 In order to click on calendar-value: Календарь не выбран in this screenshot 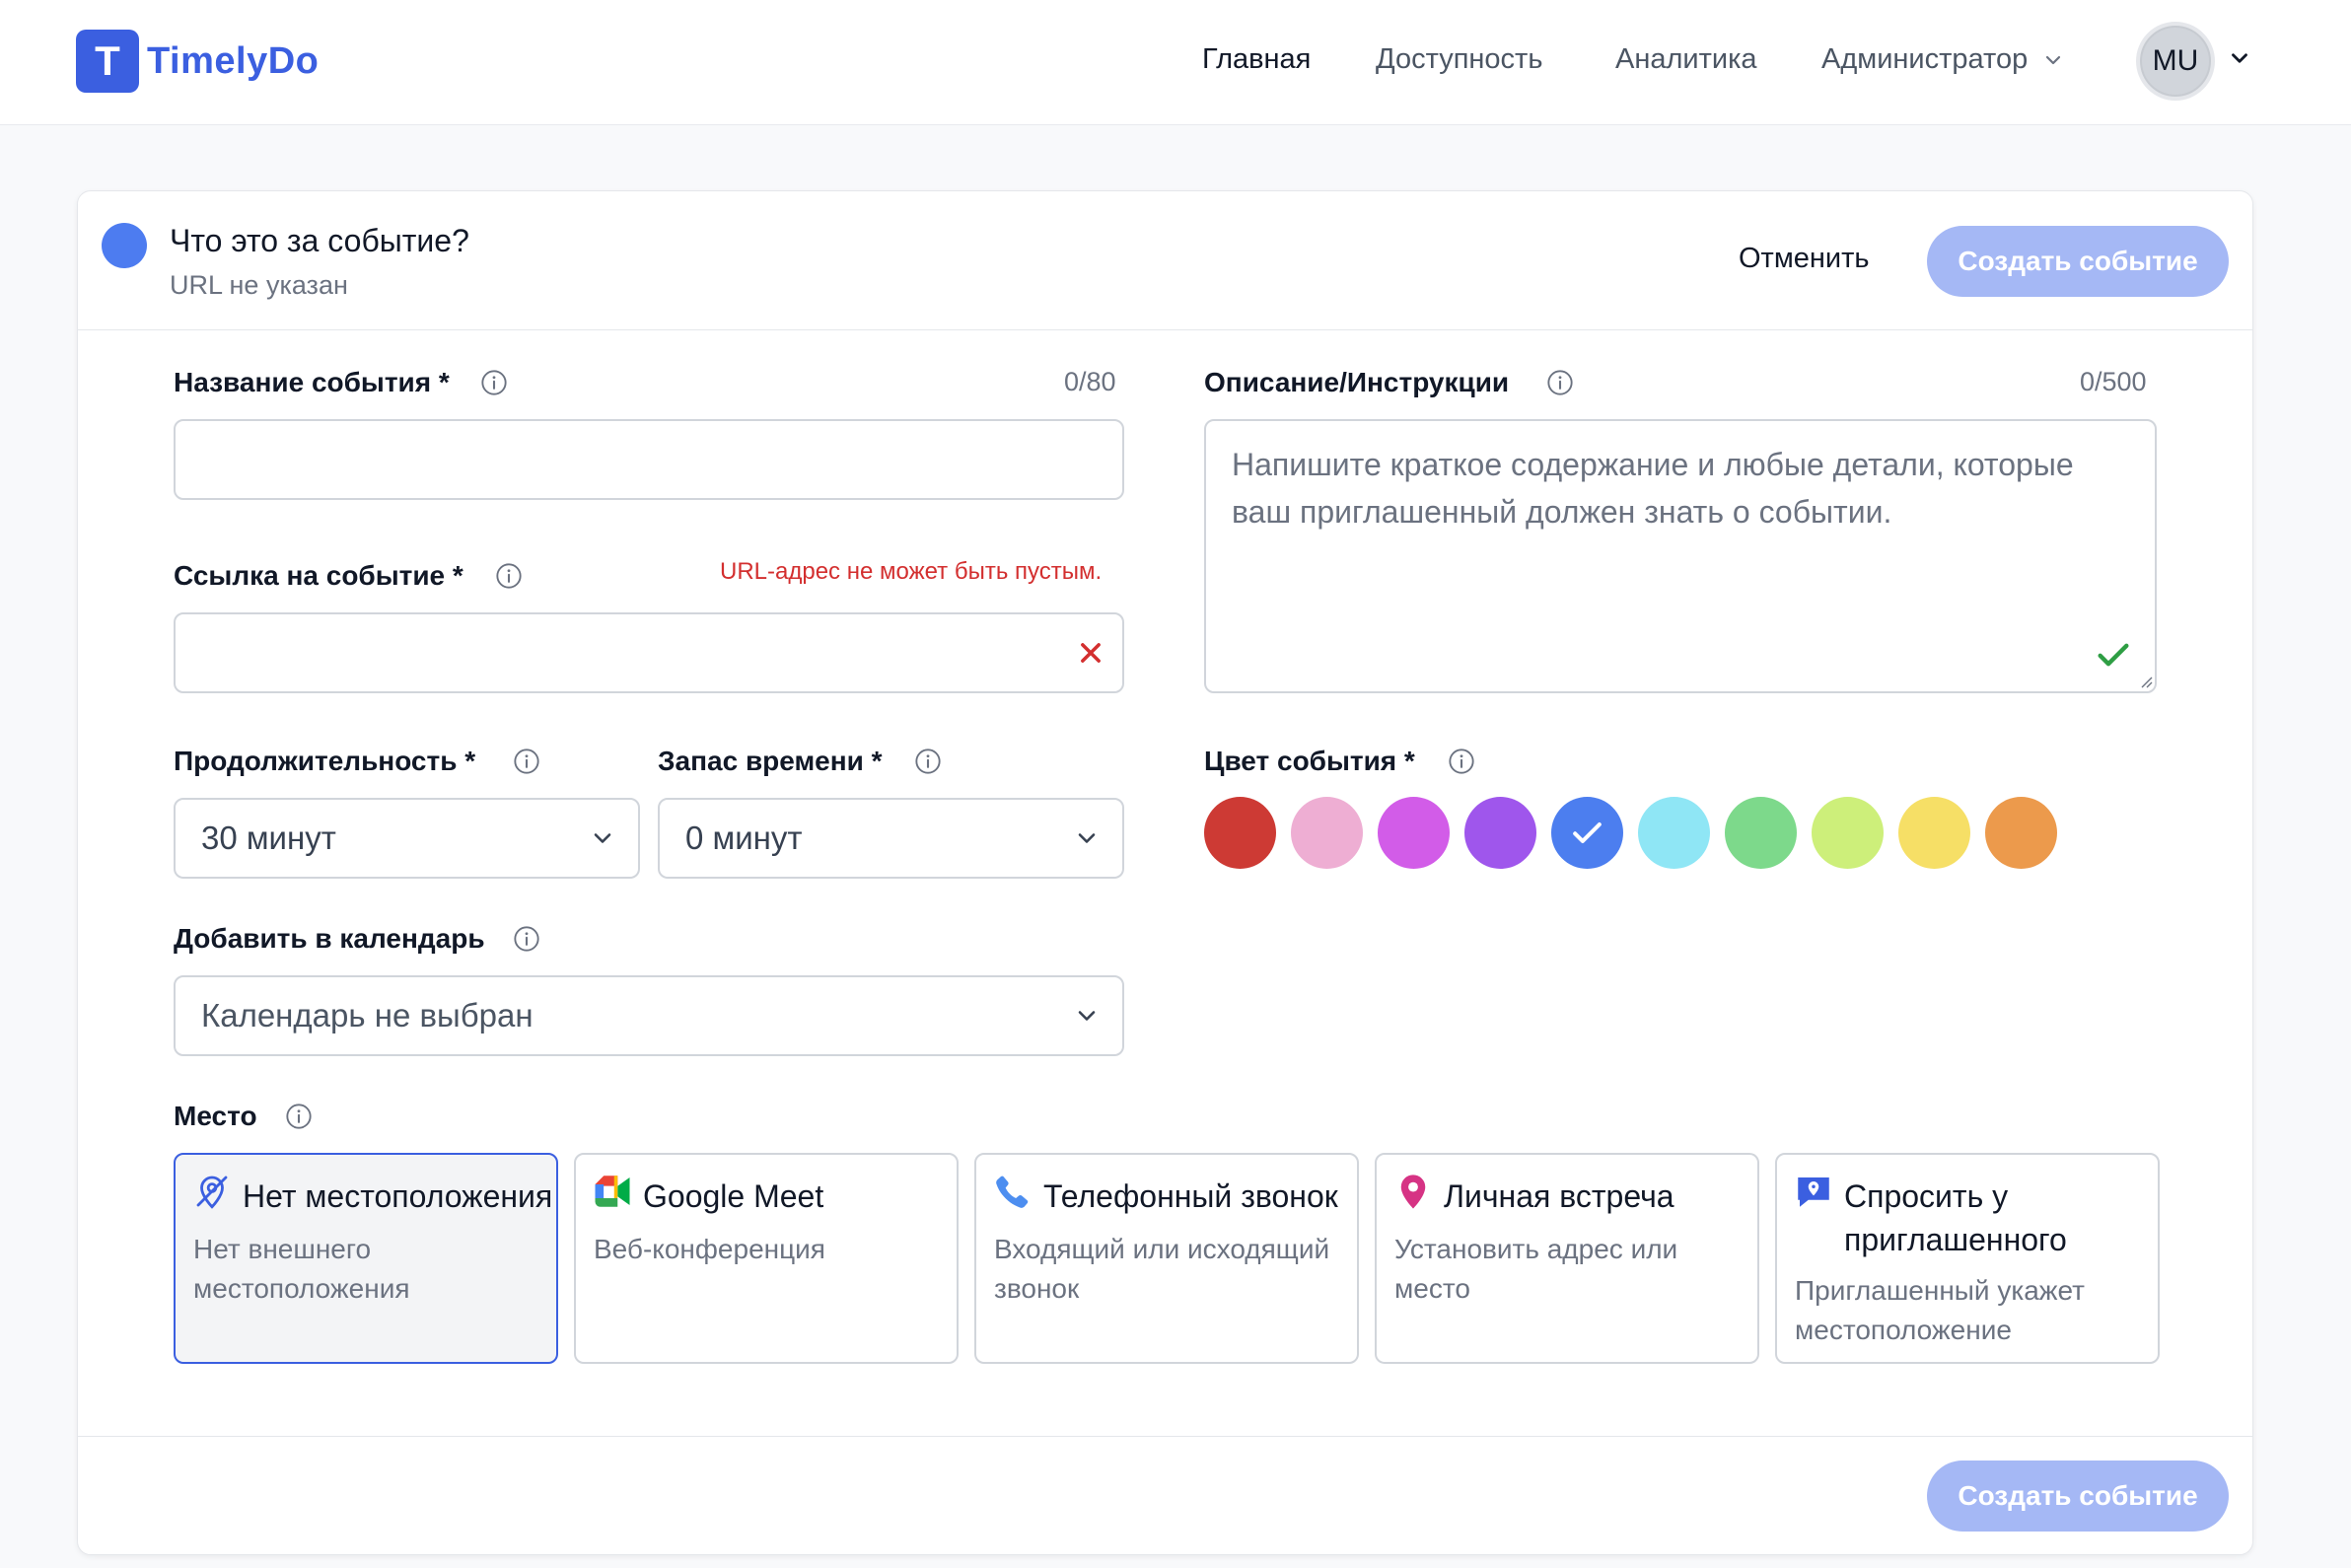, I will do `click(367, 1015)`.